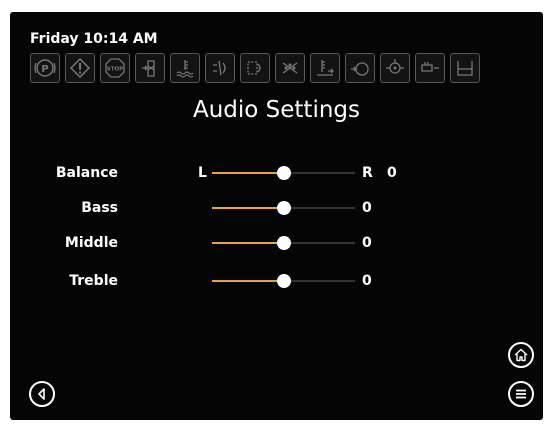 This screenshot has height=428, width=553. What do you see at coordinates (290, 68) in the screenshot?
I see `regen-inhibit-icon` at bounding box center [290, 68].